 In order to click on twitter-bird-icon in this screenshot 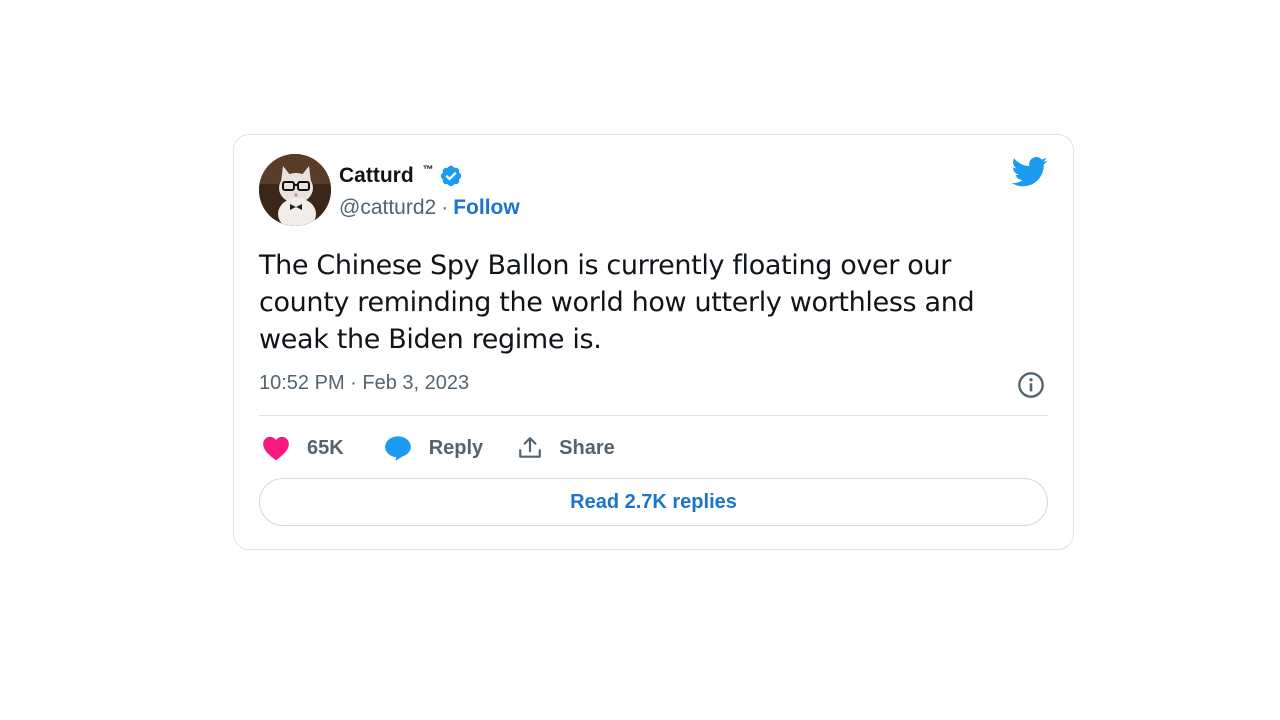, I will do `click(1030, 172)`.